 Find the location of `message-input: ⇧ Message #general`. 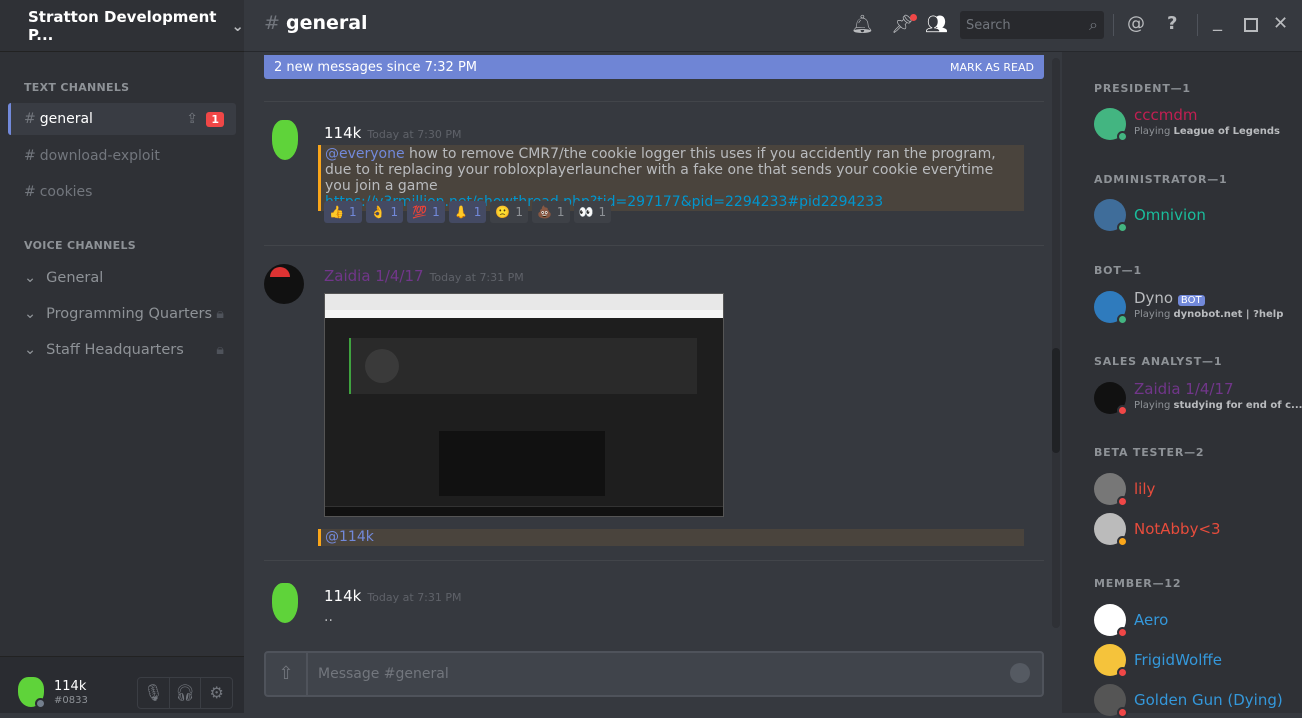

message-input: ⇧ Message #general is located at coordinates (654, 674).